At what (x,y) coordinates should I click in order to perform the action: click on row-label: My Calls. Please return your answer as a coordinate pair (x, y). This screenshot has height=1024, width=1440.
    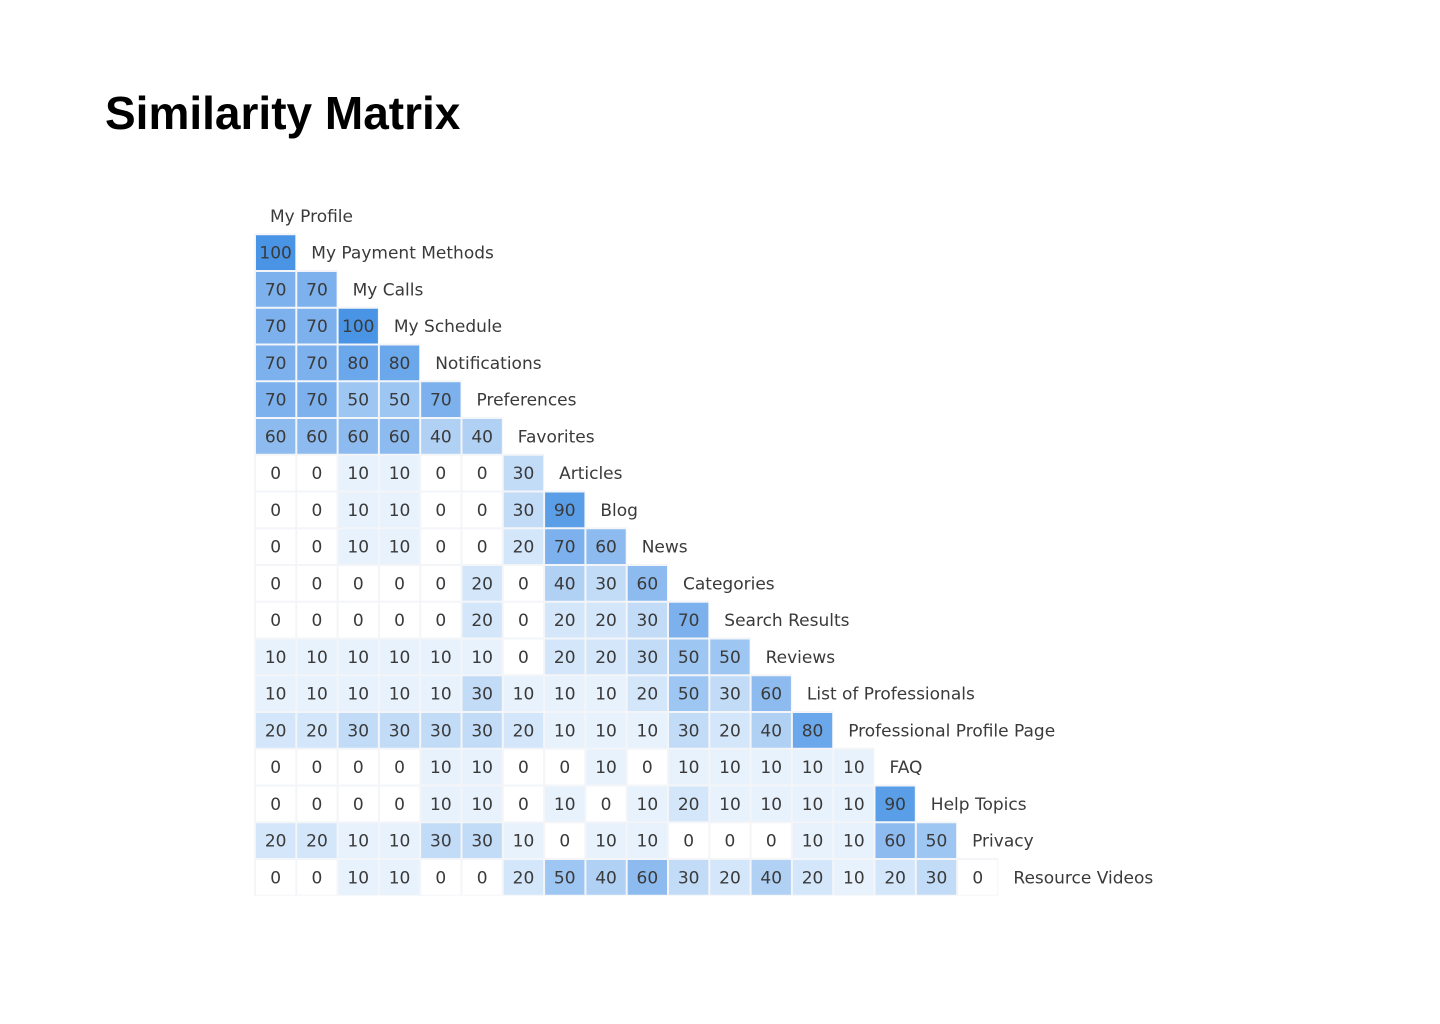
    Looking at the image, I should click on (388, 290).